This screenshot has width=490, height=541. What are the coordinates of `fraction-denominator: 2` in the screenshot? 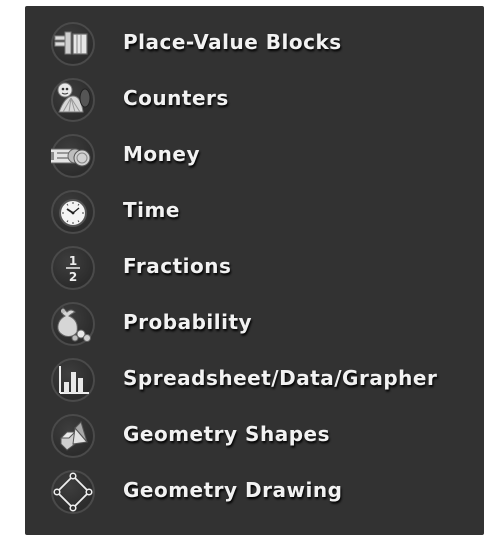 It's located at (73, 277).